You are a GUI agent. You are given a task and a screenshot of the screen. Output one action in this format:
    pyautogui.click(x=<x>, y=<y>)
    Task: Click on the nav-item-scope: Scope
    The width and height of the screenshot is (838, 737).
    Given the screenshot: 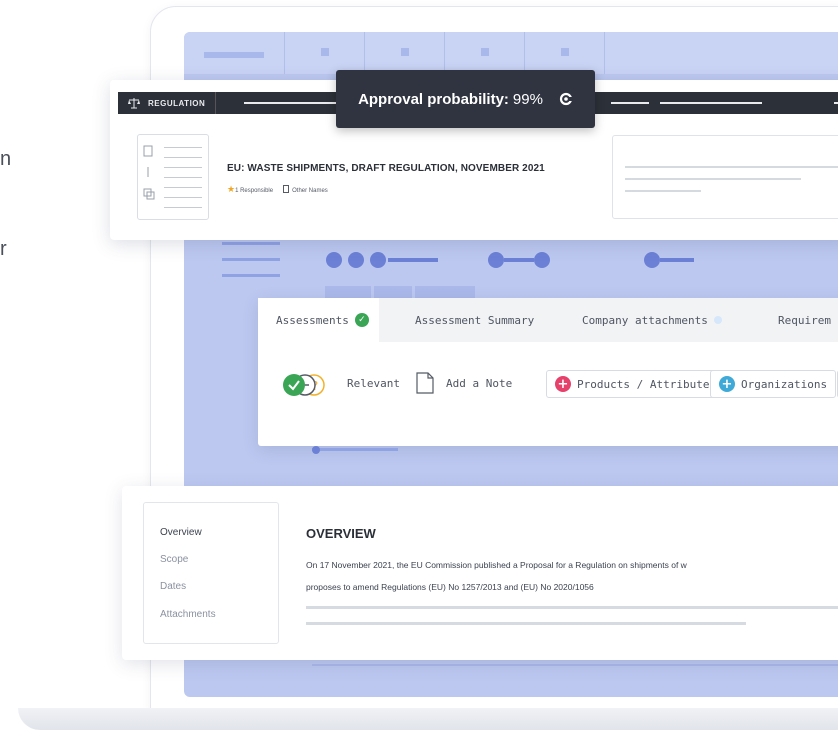 What is the action you would take?
    pyautogui.click(x=174, y=559)
    